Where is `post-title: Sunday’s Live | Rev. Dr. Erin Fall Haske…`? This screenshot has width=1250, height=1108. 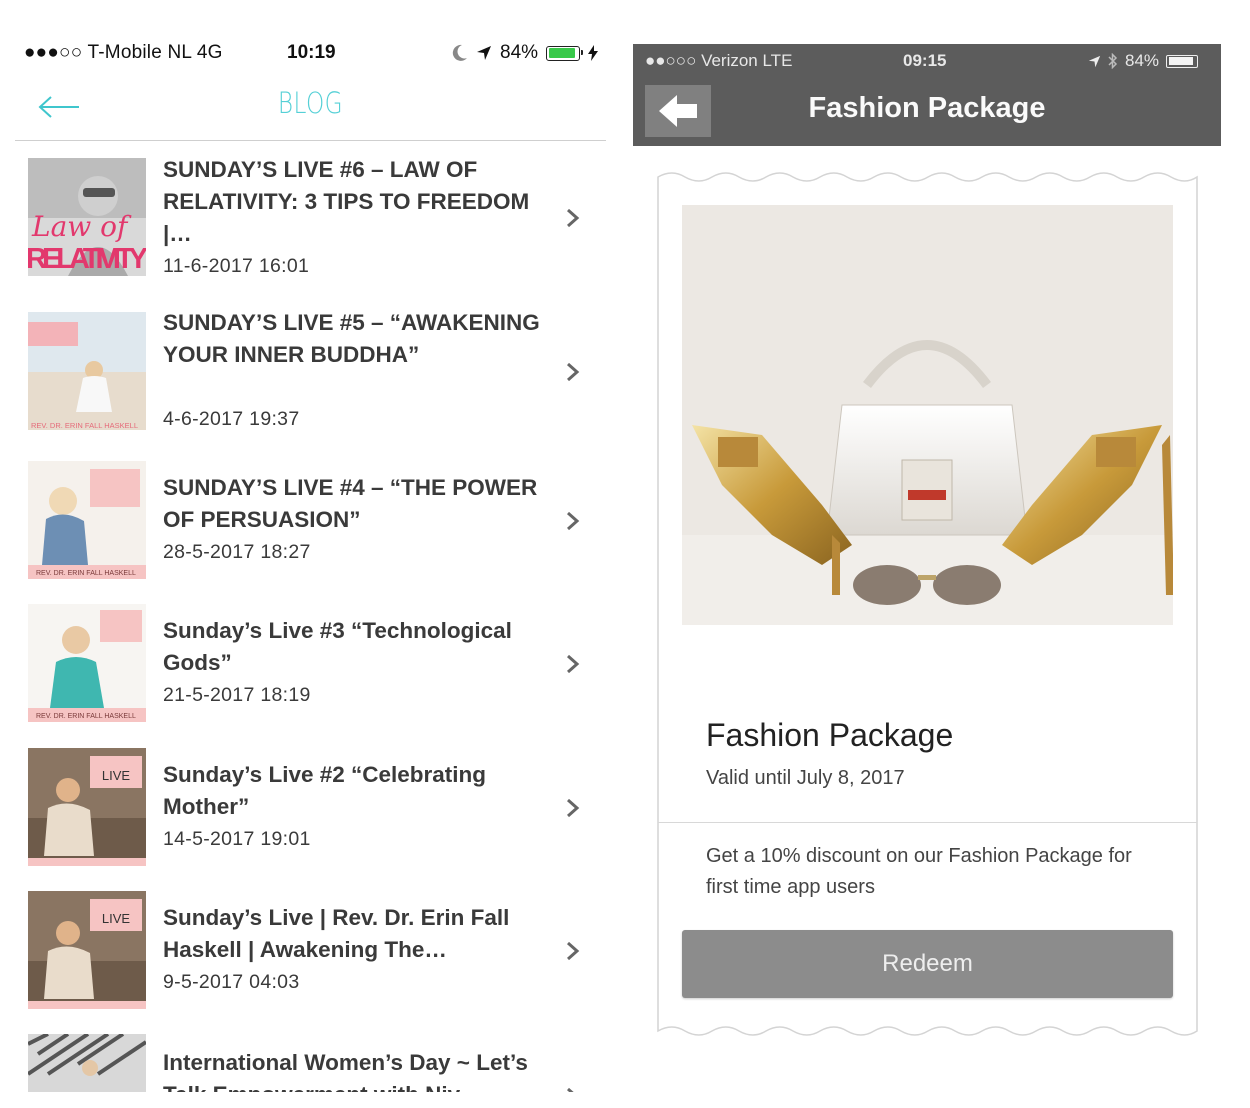
post-title: Sunday’s Live | Rev. Dr. Erin Fall Haske… is located at coordinates (336, 933).